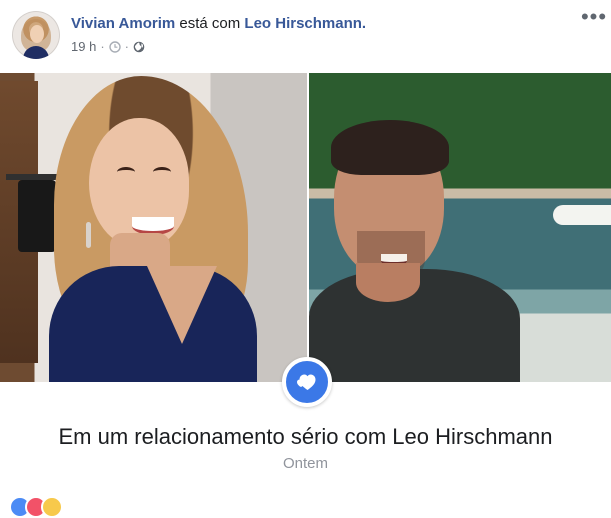  I want to click on author-link: Vivian Amorim, so click(123, 23).